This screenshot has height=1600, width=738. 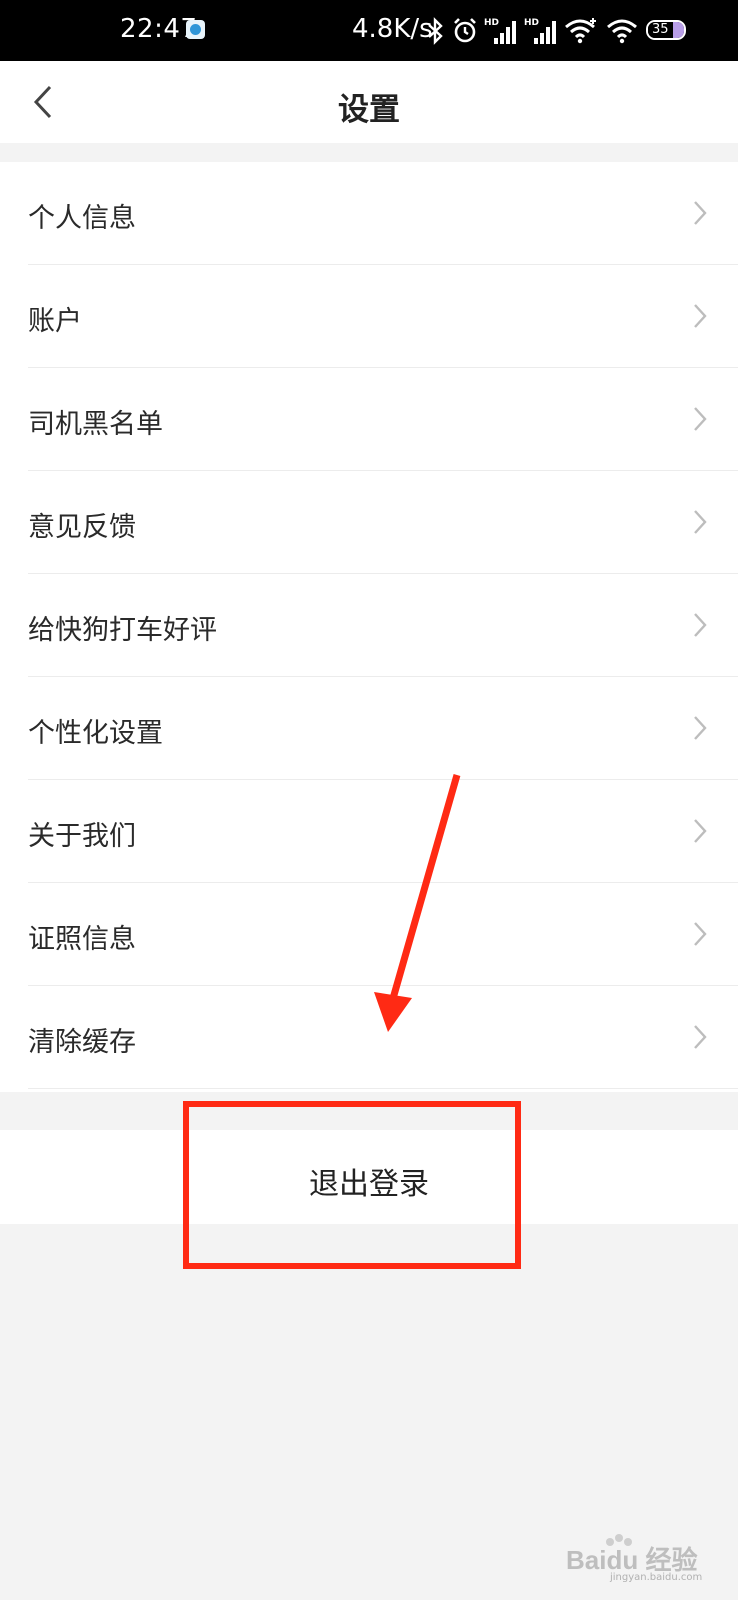 I want to click on menu-item-about-us: 关于我们, so click(x=369, y=831).